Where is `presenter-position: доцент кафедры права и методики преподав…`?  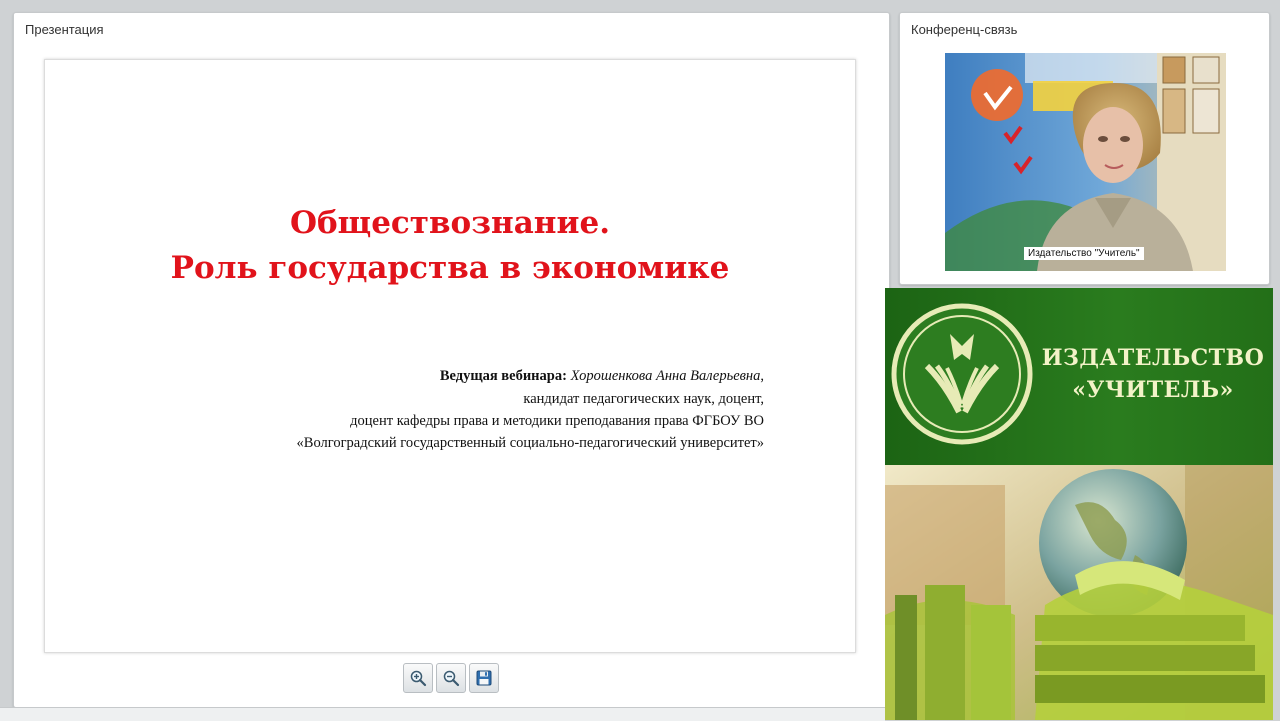
presenter-position: доцент кафедры права и методики преподав… is located at coordinates (557, 421).